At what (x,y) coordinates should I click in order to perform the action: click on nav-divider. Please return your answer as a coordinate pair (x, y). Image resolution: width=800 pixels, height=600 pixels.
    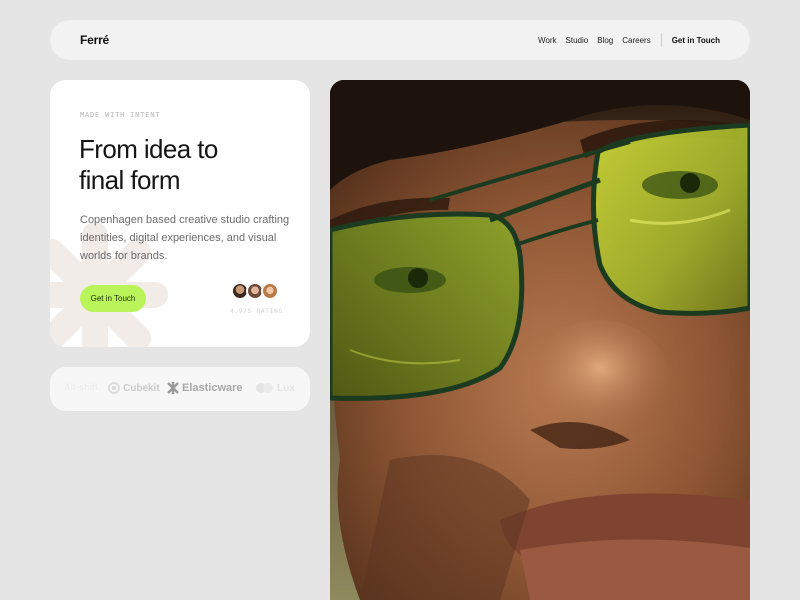
    Looking at the image, I should click on (661, 40).